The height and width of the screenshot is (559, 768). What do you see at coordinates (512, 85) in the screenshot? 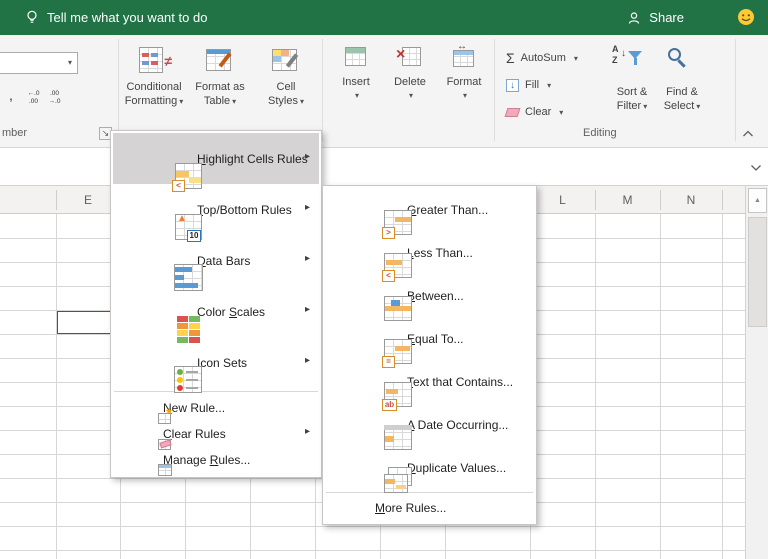
I see `fill-down-icon: ↓` at bounding box center [512, 85].